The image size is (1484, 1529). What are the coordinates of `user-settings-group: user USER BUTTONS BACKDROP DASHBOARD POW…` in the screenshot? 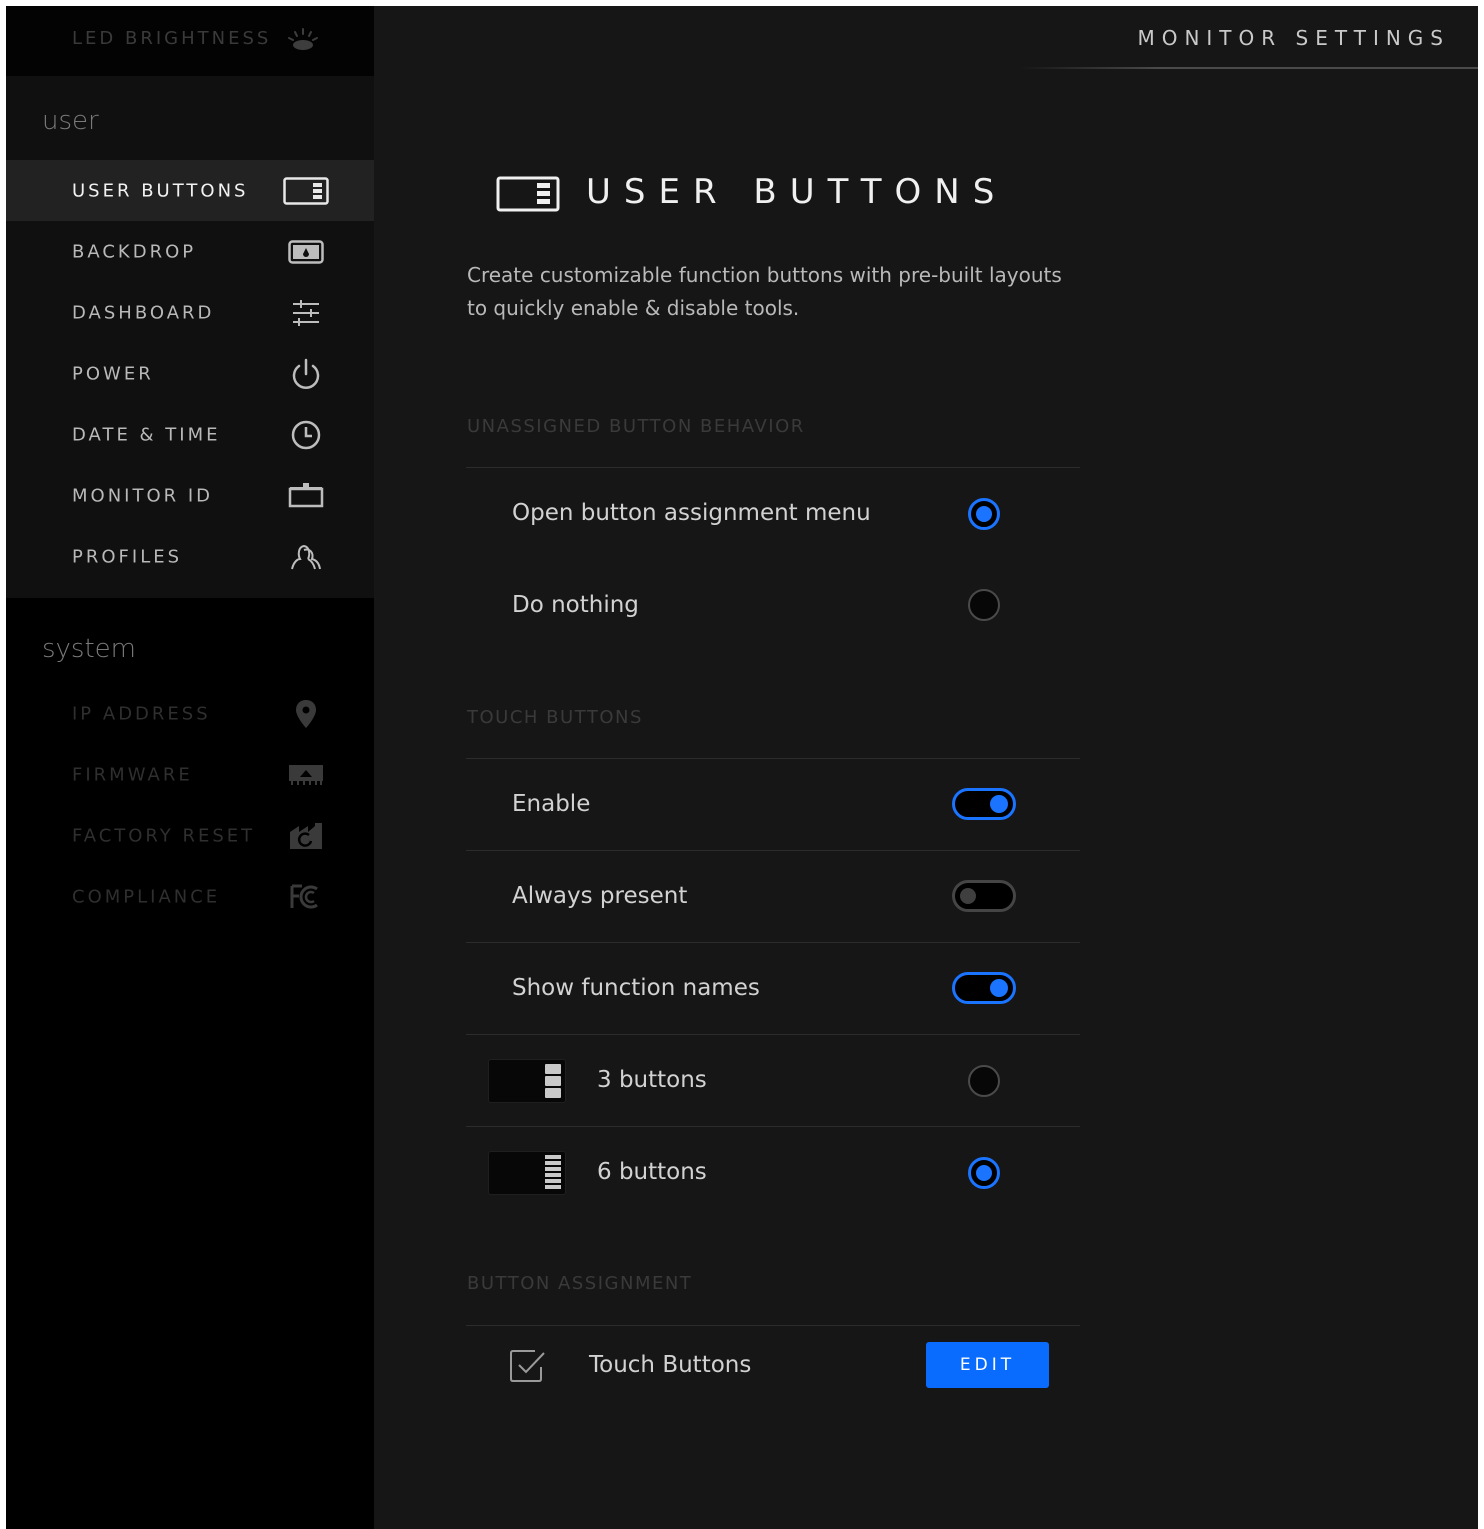 It's located at (190, 337).